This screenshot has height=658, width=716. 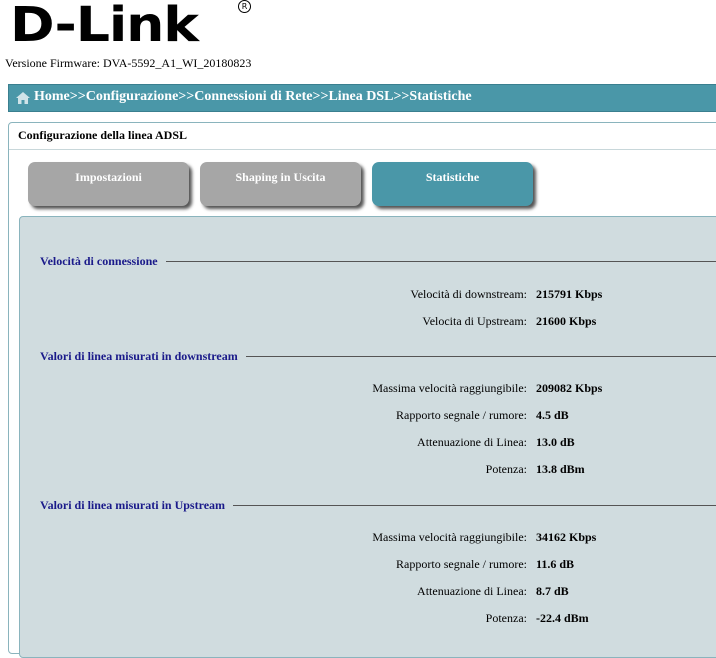 I want to click on section-title-upstream: Valori di linea misurati in Upstream, so click(x=133, y=505).